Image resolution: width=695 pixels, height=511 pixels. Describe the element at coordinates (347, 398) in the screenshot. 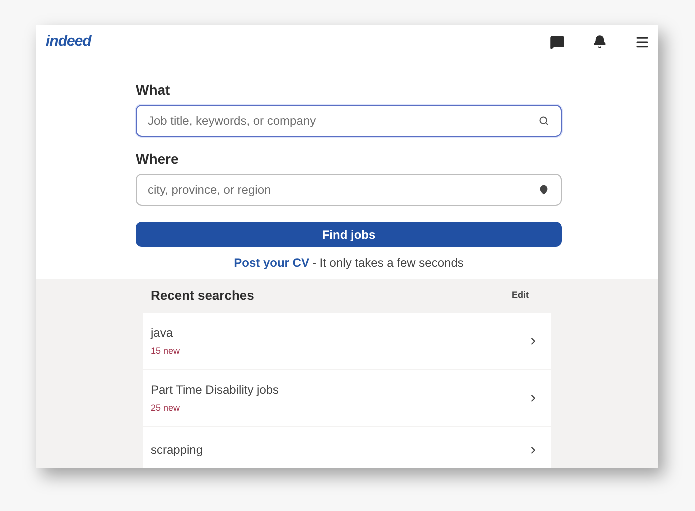

I see `recent-search-item: Part Time Disability jobs 25 new` at that location.